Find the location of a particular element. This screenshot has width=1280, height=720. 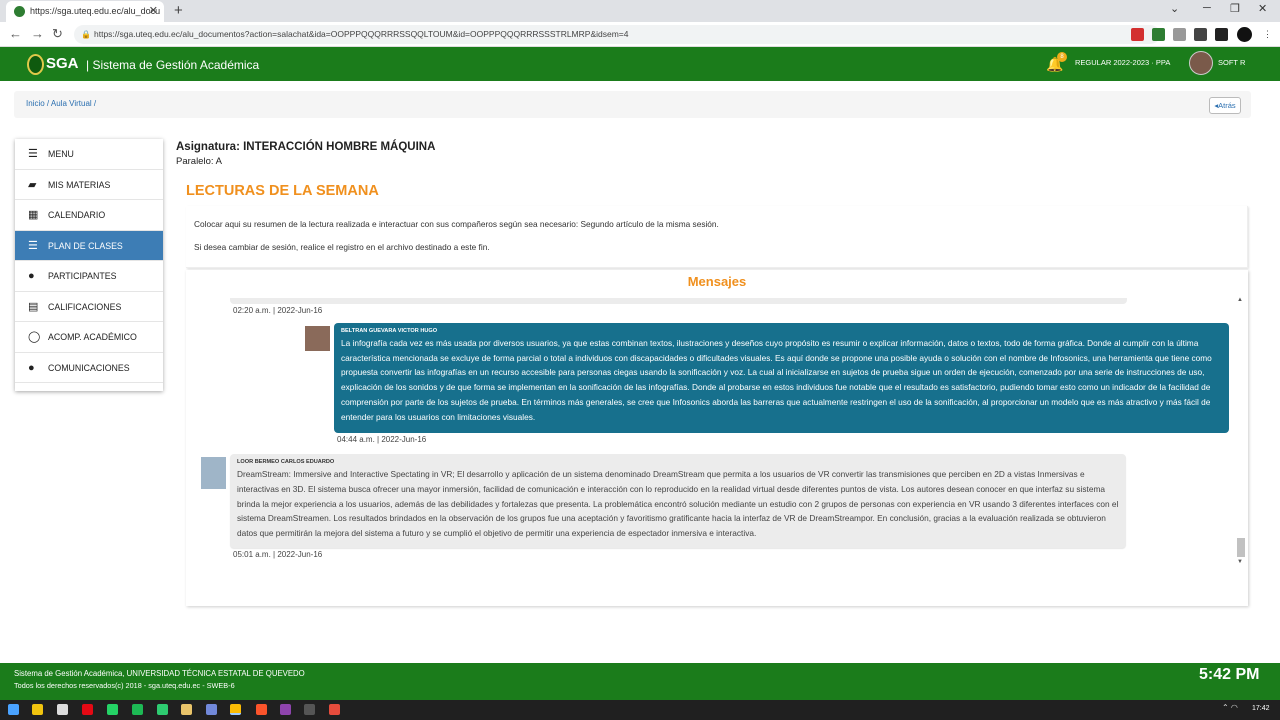

back-arrow-icon: ← is located at coordinates (15, 33).